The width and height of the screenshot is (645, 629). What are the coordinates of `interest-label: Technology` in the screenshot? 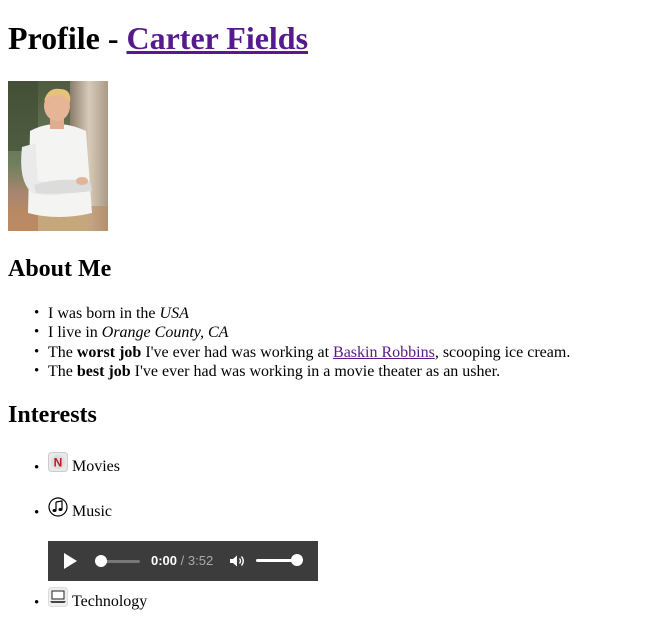 It's located at (110, 601).